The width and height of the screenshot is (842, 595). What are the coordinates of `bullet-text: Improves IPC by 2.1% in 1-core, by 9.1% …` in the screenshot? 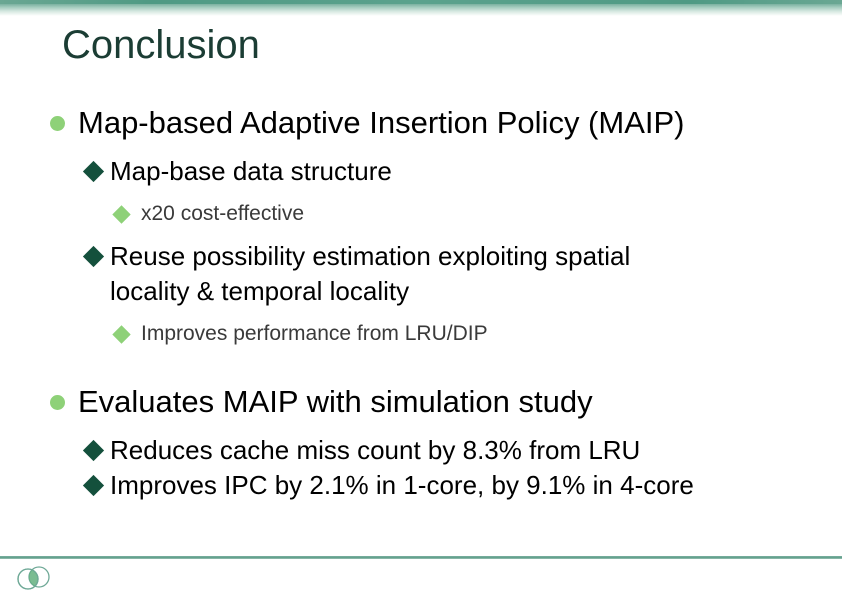 It's located at (402, 485).